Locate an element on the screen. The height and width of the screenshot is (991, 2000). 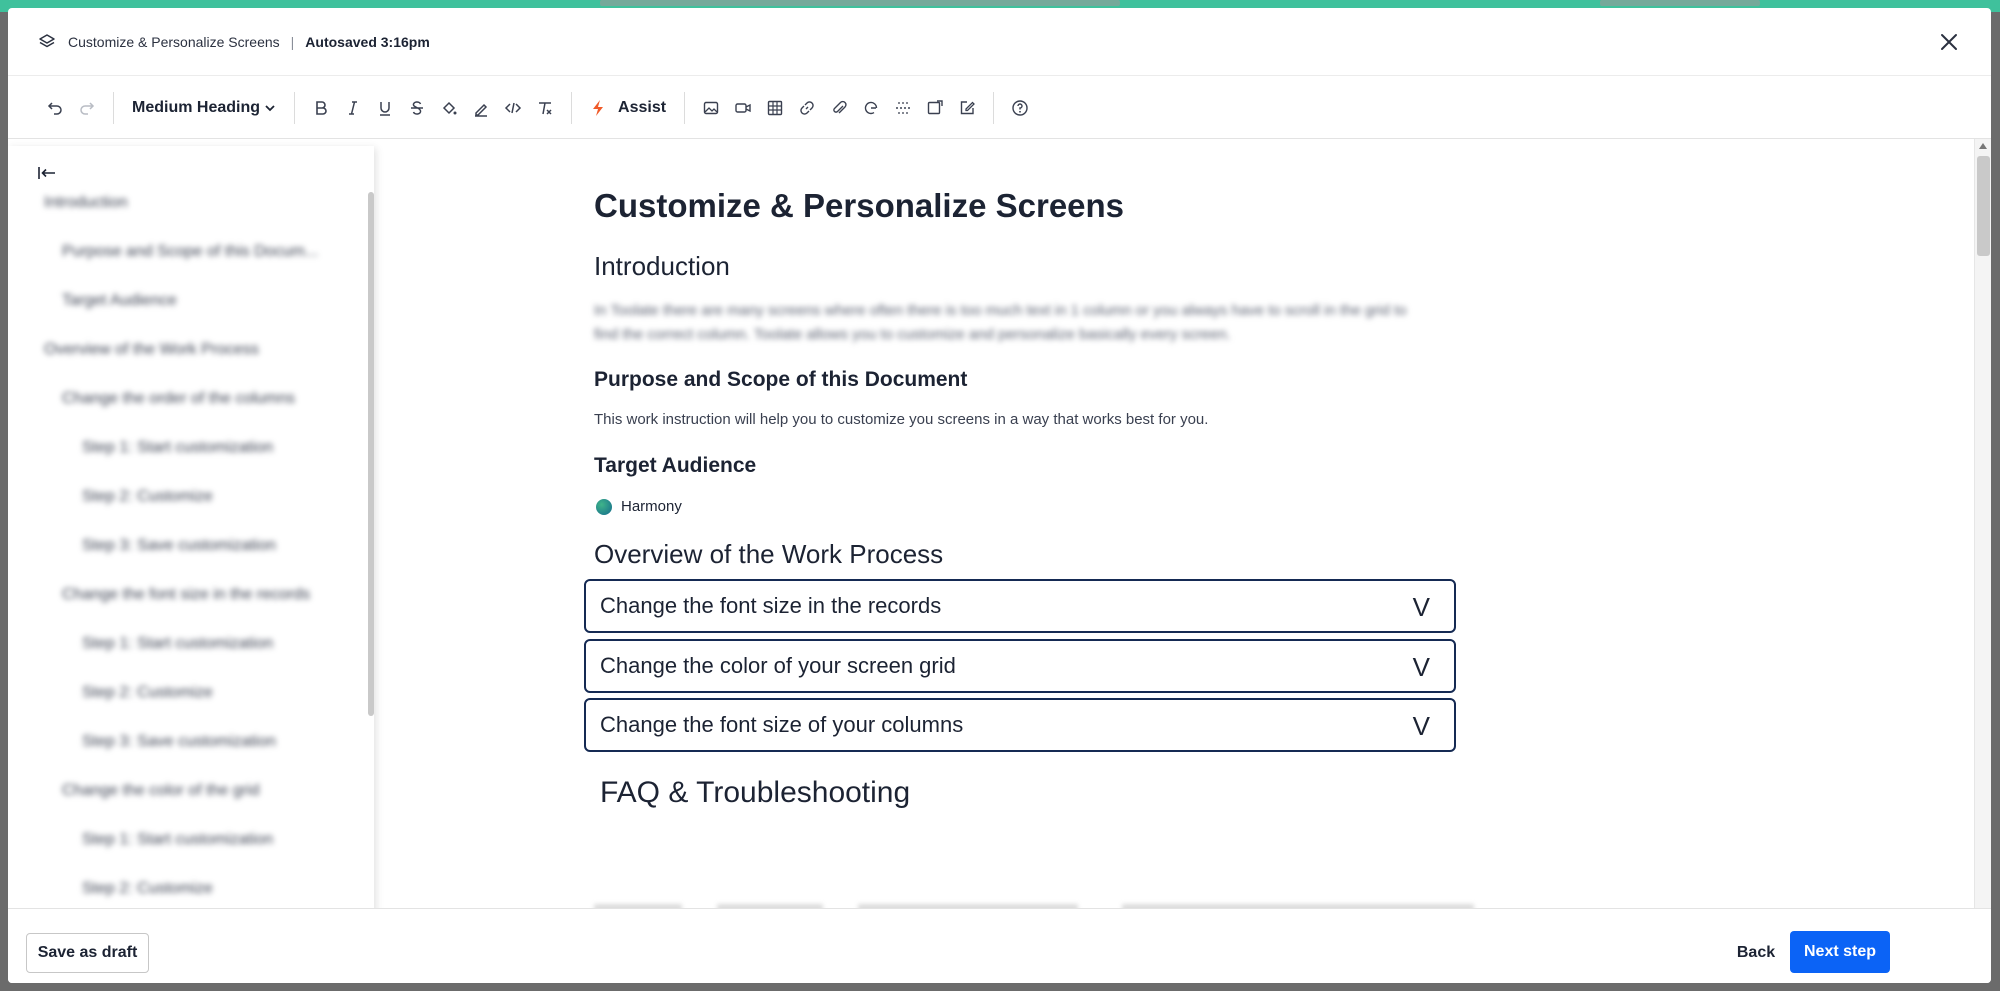
undo-button is located at coordinates (55, 108).